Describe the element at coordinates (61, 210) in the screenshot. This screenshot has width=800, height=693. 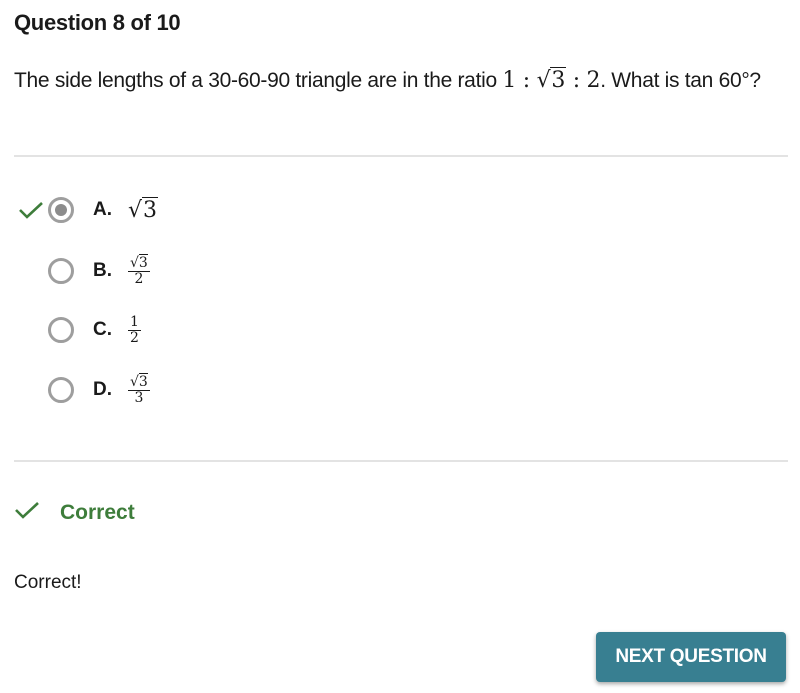
I see `radio-a-selected` at that location.